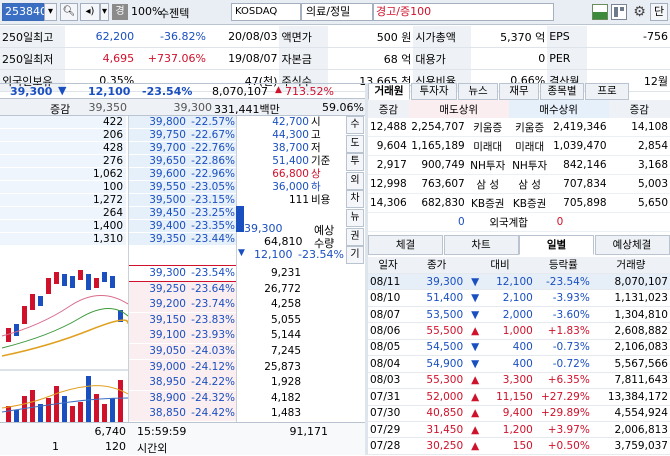 The height and width of the screenshot is (456, 670). Describe the element at coordinates (437, 446) in the screenshot. I see `daily-close: 30,250` at that location.